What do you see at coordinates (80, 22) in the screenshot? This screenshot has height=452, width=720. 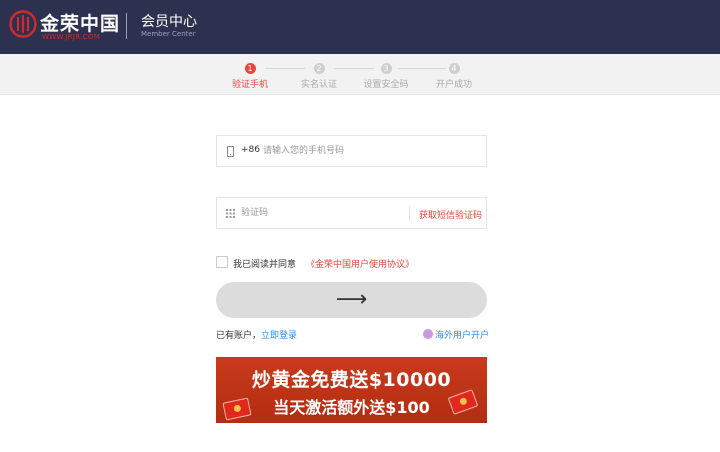 I see `logo-text: 金荣中国` at bounding box center [80, 22].